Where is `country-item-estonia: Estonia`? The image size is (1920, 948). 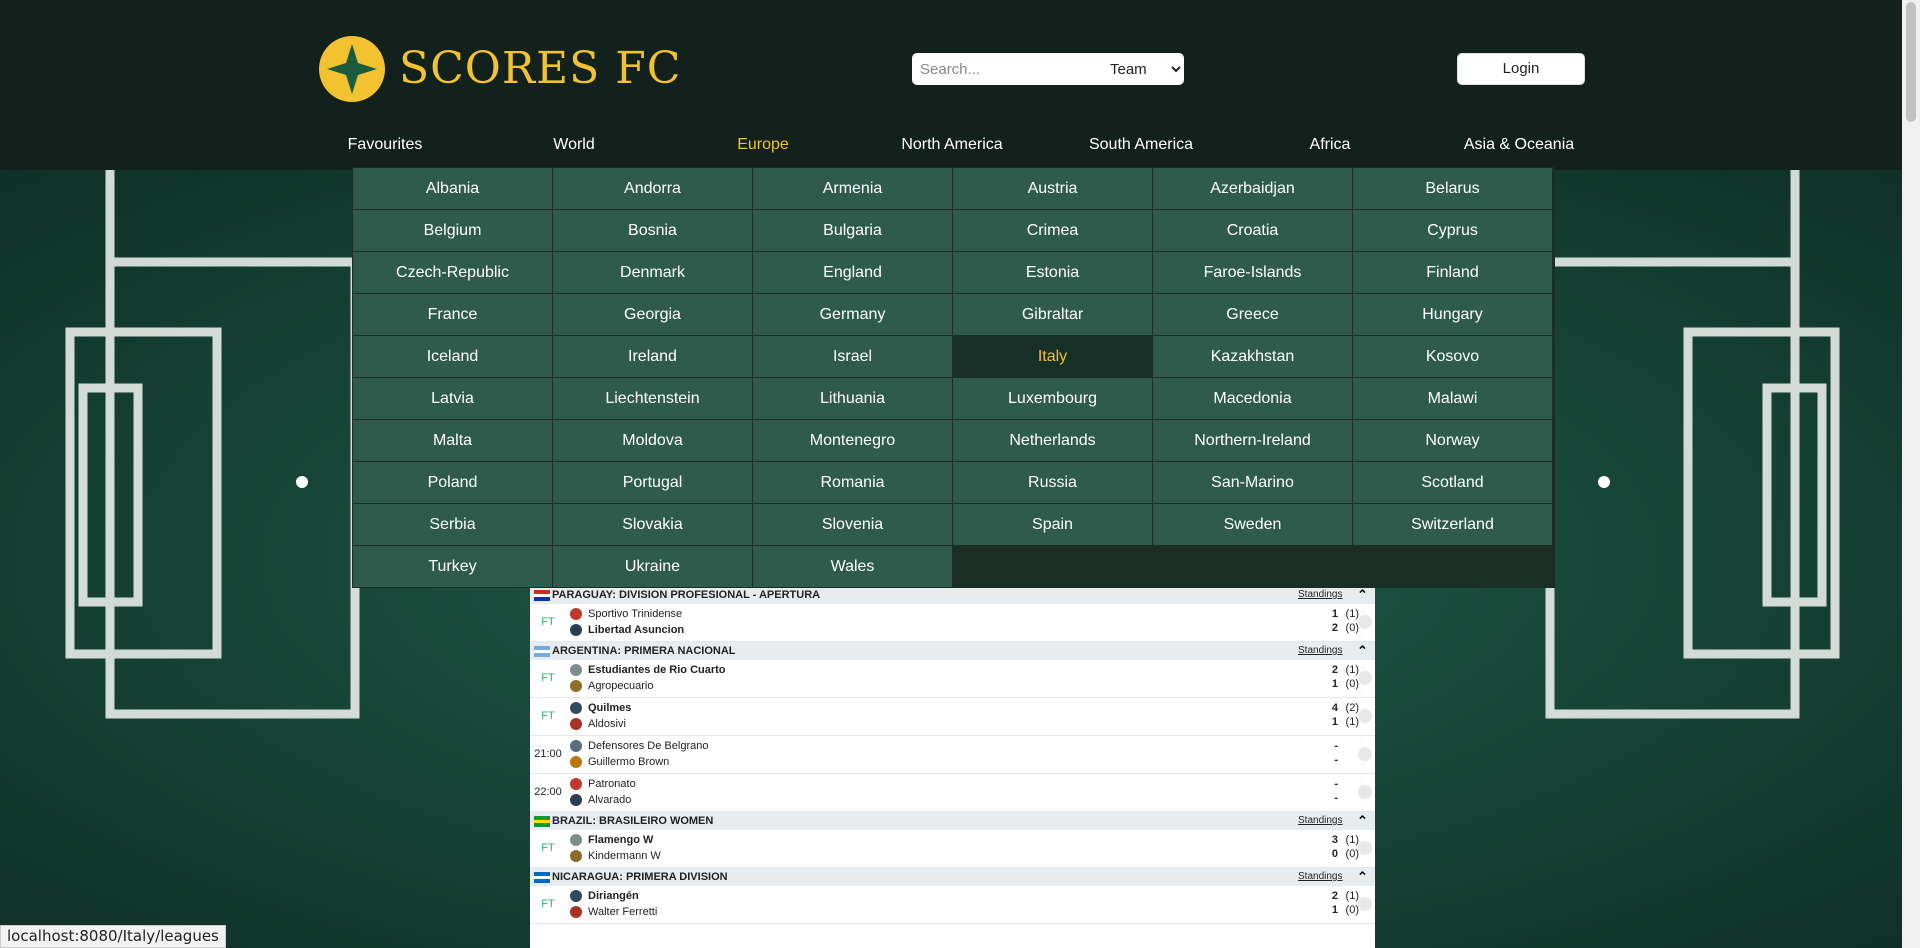 country-item-estonia: Estonia is located at coordinates (1052, 272).